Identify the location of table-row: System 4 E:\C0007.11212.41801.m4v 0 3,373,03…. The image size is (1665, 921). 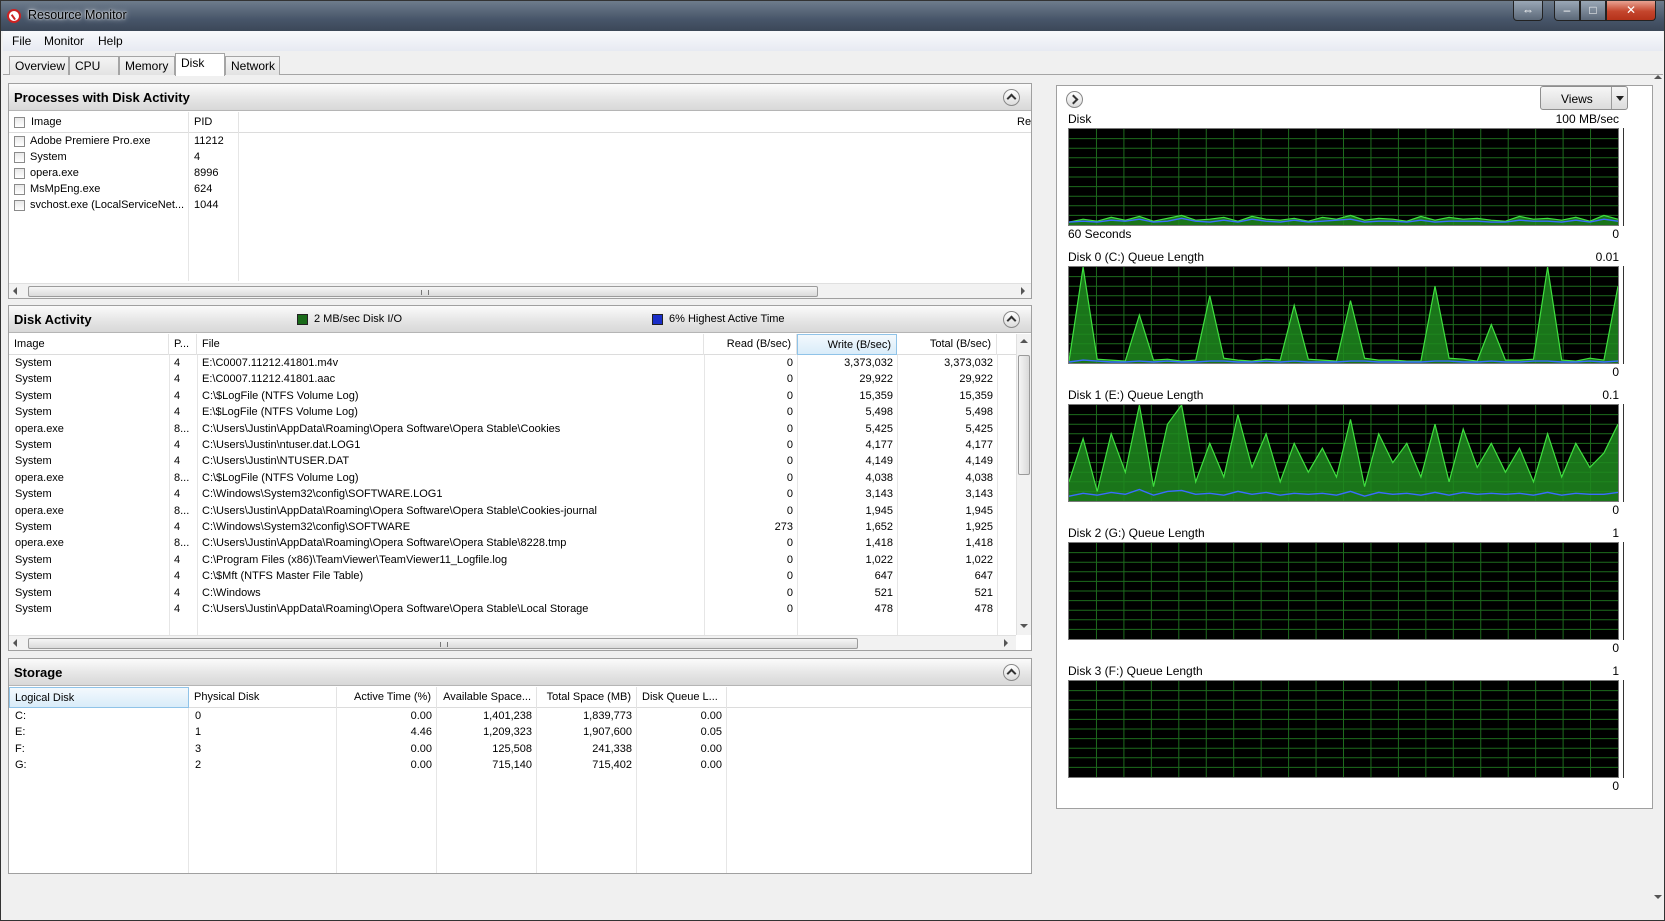
(511, 364).